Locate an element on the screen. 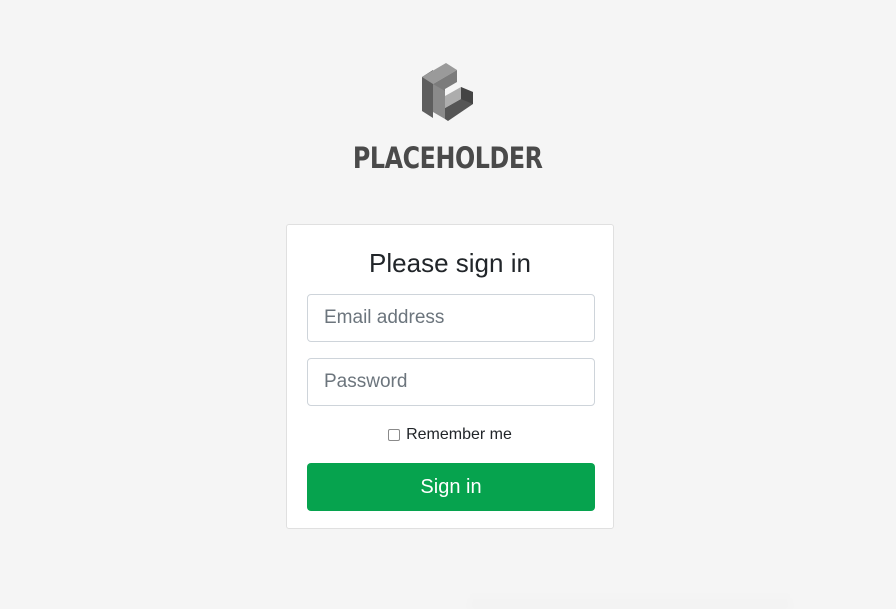 The width and height of the screenshot is (896, 609). signin-title: Please sign in is located at coordinates (450, 263).